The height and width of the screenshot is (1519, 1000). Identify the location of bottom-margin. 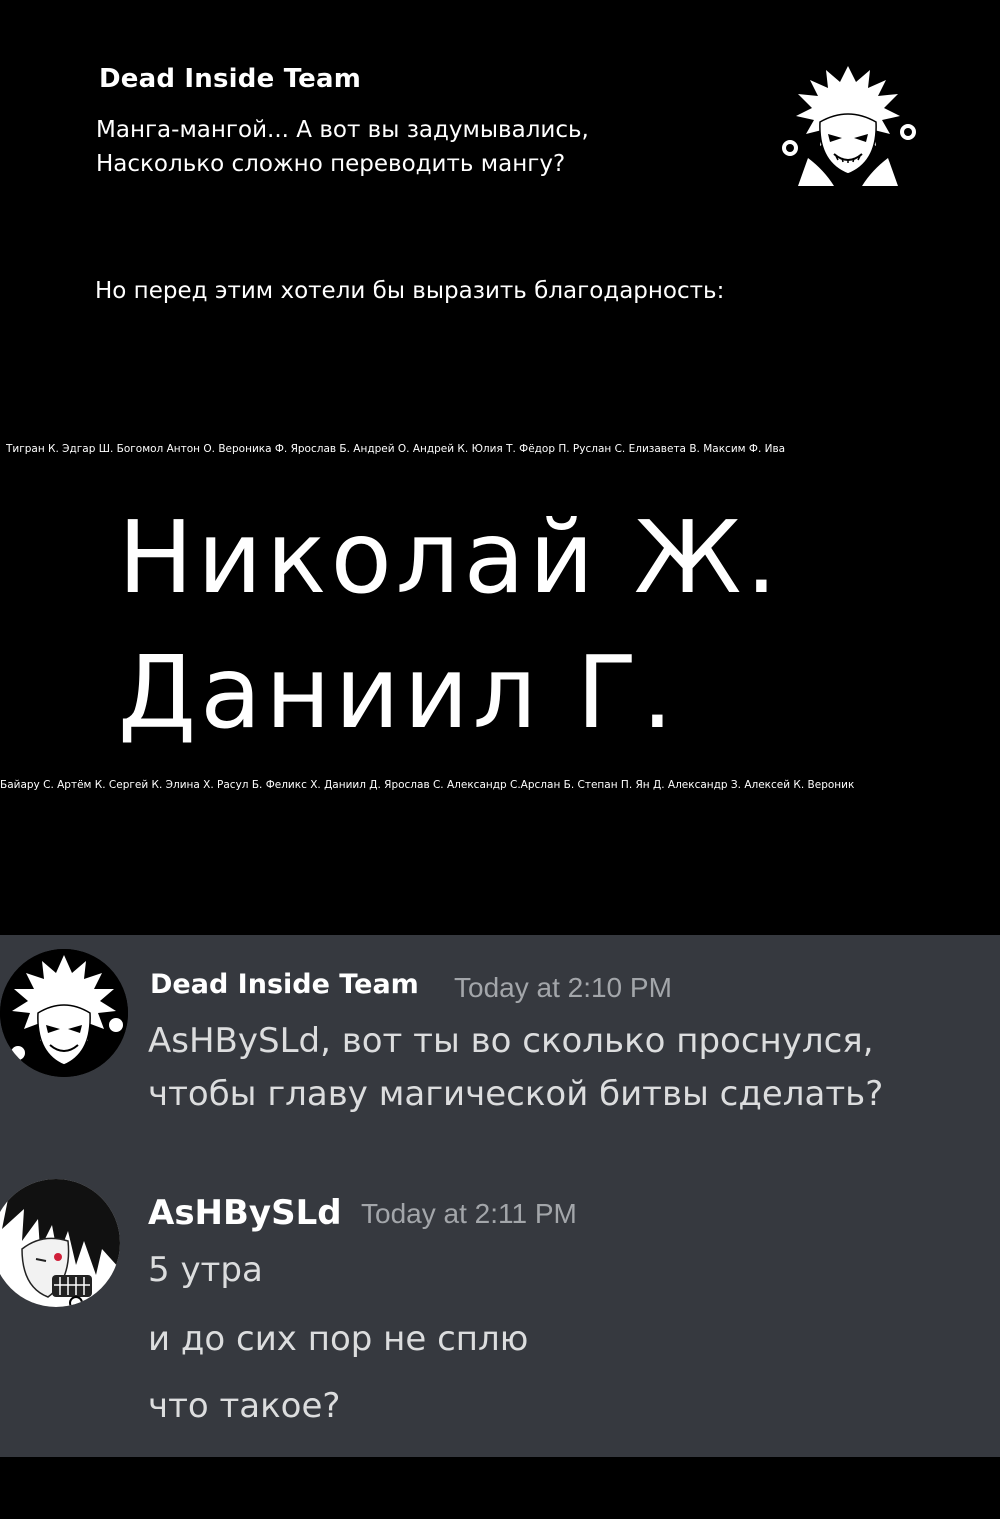
(500, 1488).